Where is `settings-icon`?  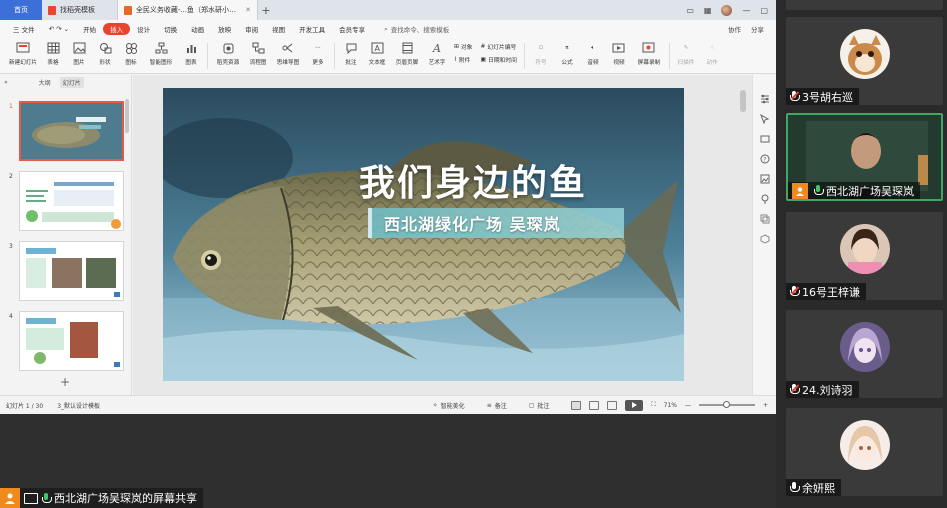 settings-icon is located at coordinates (764, 98).